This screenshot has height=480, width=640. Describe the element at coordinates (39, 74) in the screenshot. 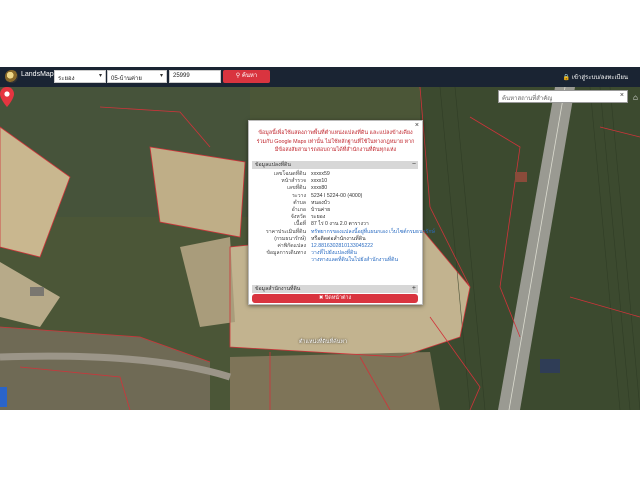

I see `app-title: LandsMaps` at that location.